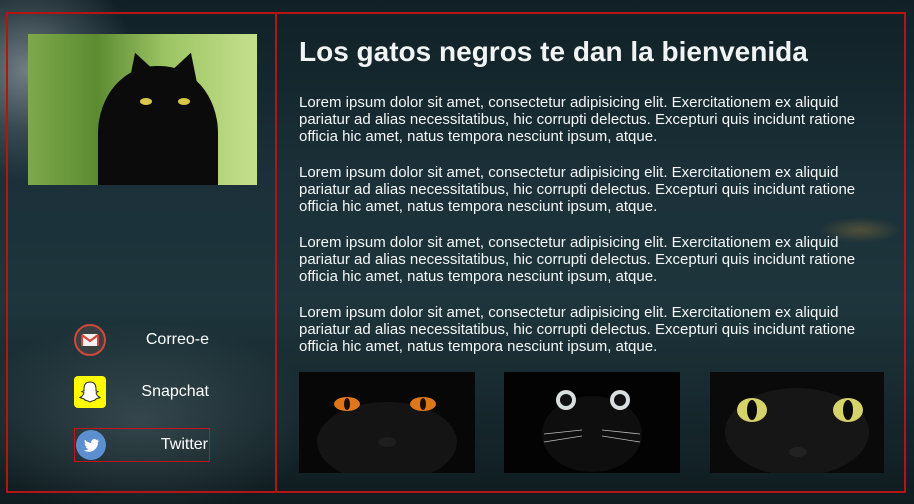  What do you see at coordinates (90, 340) in the screenshot?
I see `gmail-icon` at bounding box center [90, 340].